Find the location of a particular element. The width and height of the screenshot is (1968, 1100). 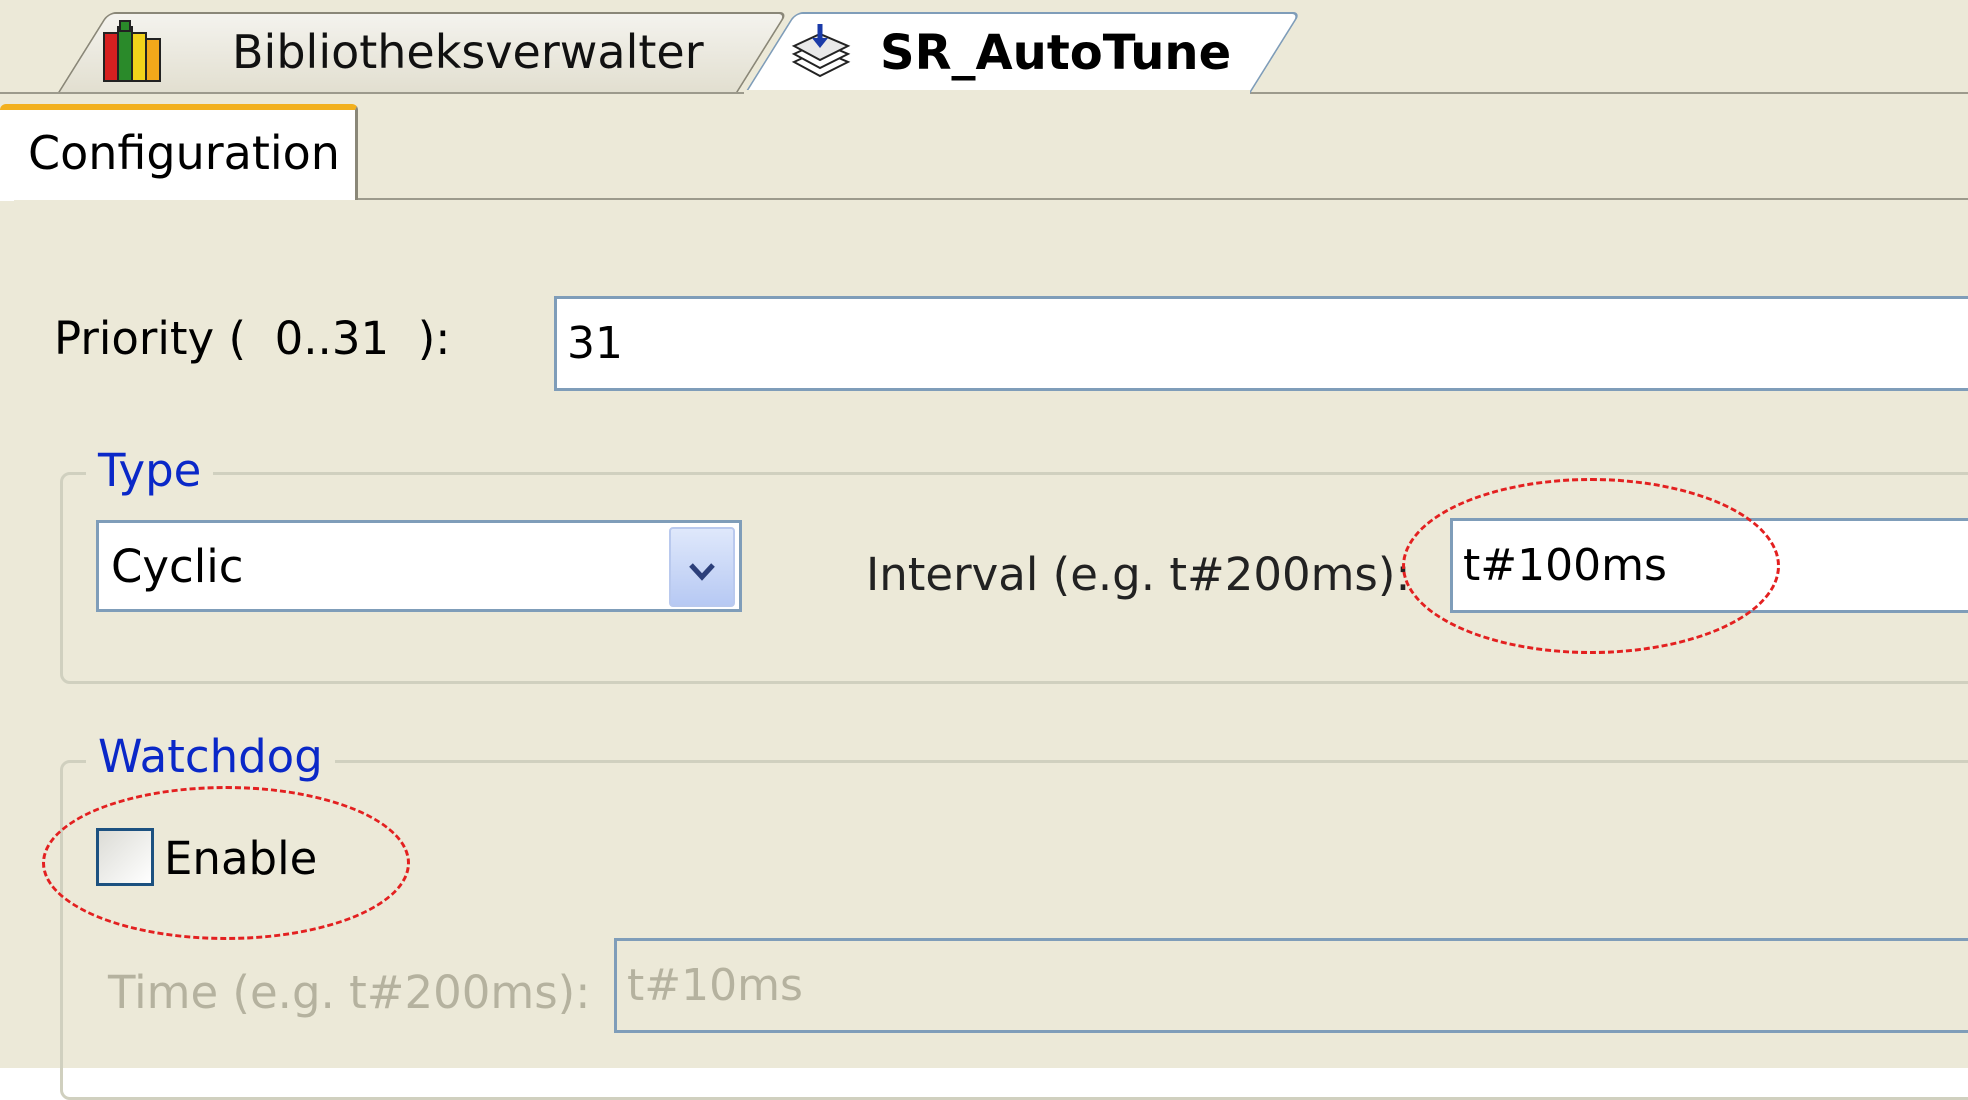

tab-sr-autotune: SR_AutoTune is located at coordinates (1023, 53).